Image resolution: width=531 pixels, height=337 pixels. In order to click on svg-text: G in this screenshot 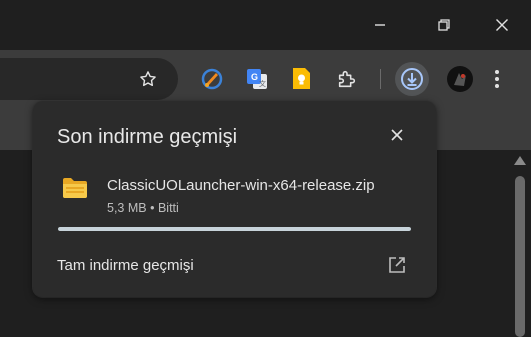, I will do `click(254, 77)`.